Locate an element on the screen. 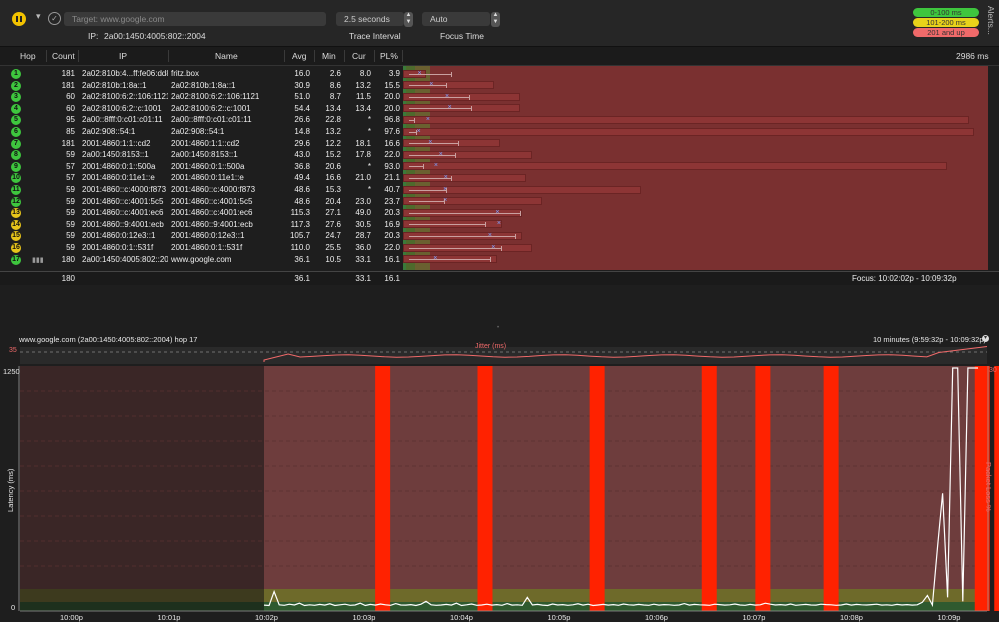  avg-cell: 36.1 is located at coordinates (302, 259).